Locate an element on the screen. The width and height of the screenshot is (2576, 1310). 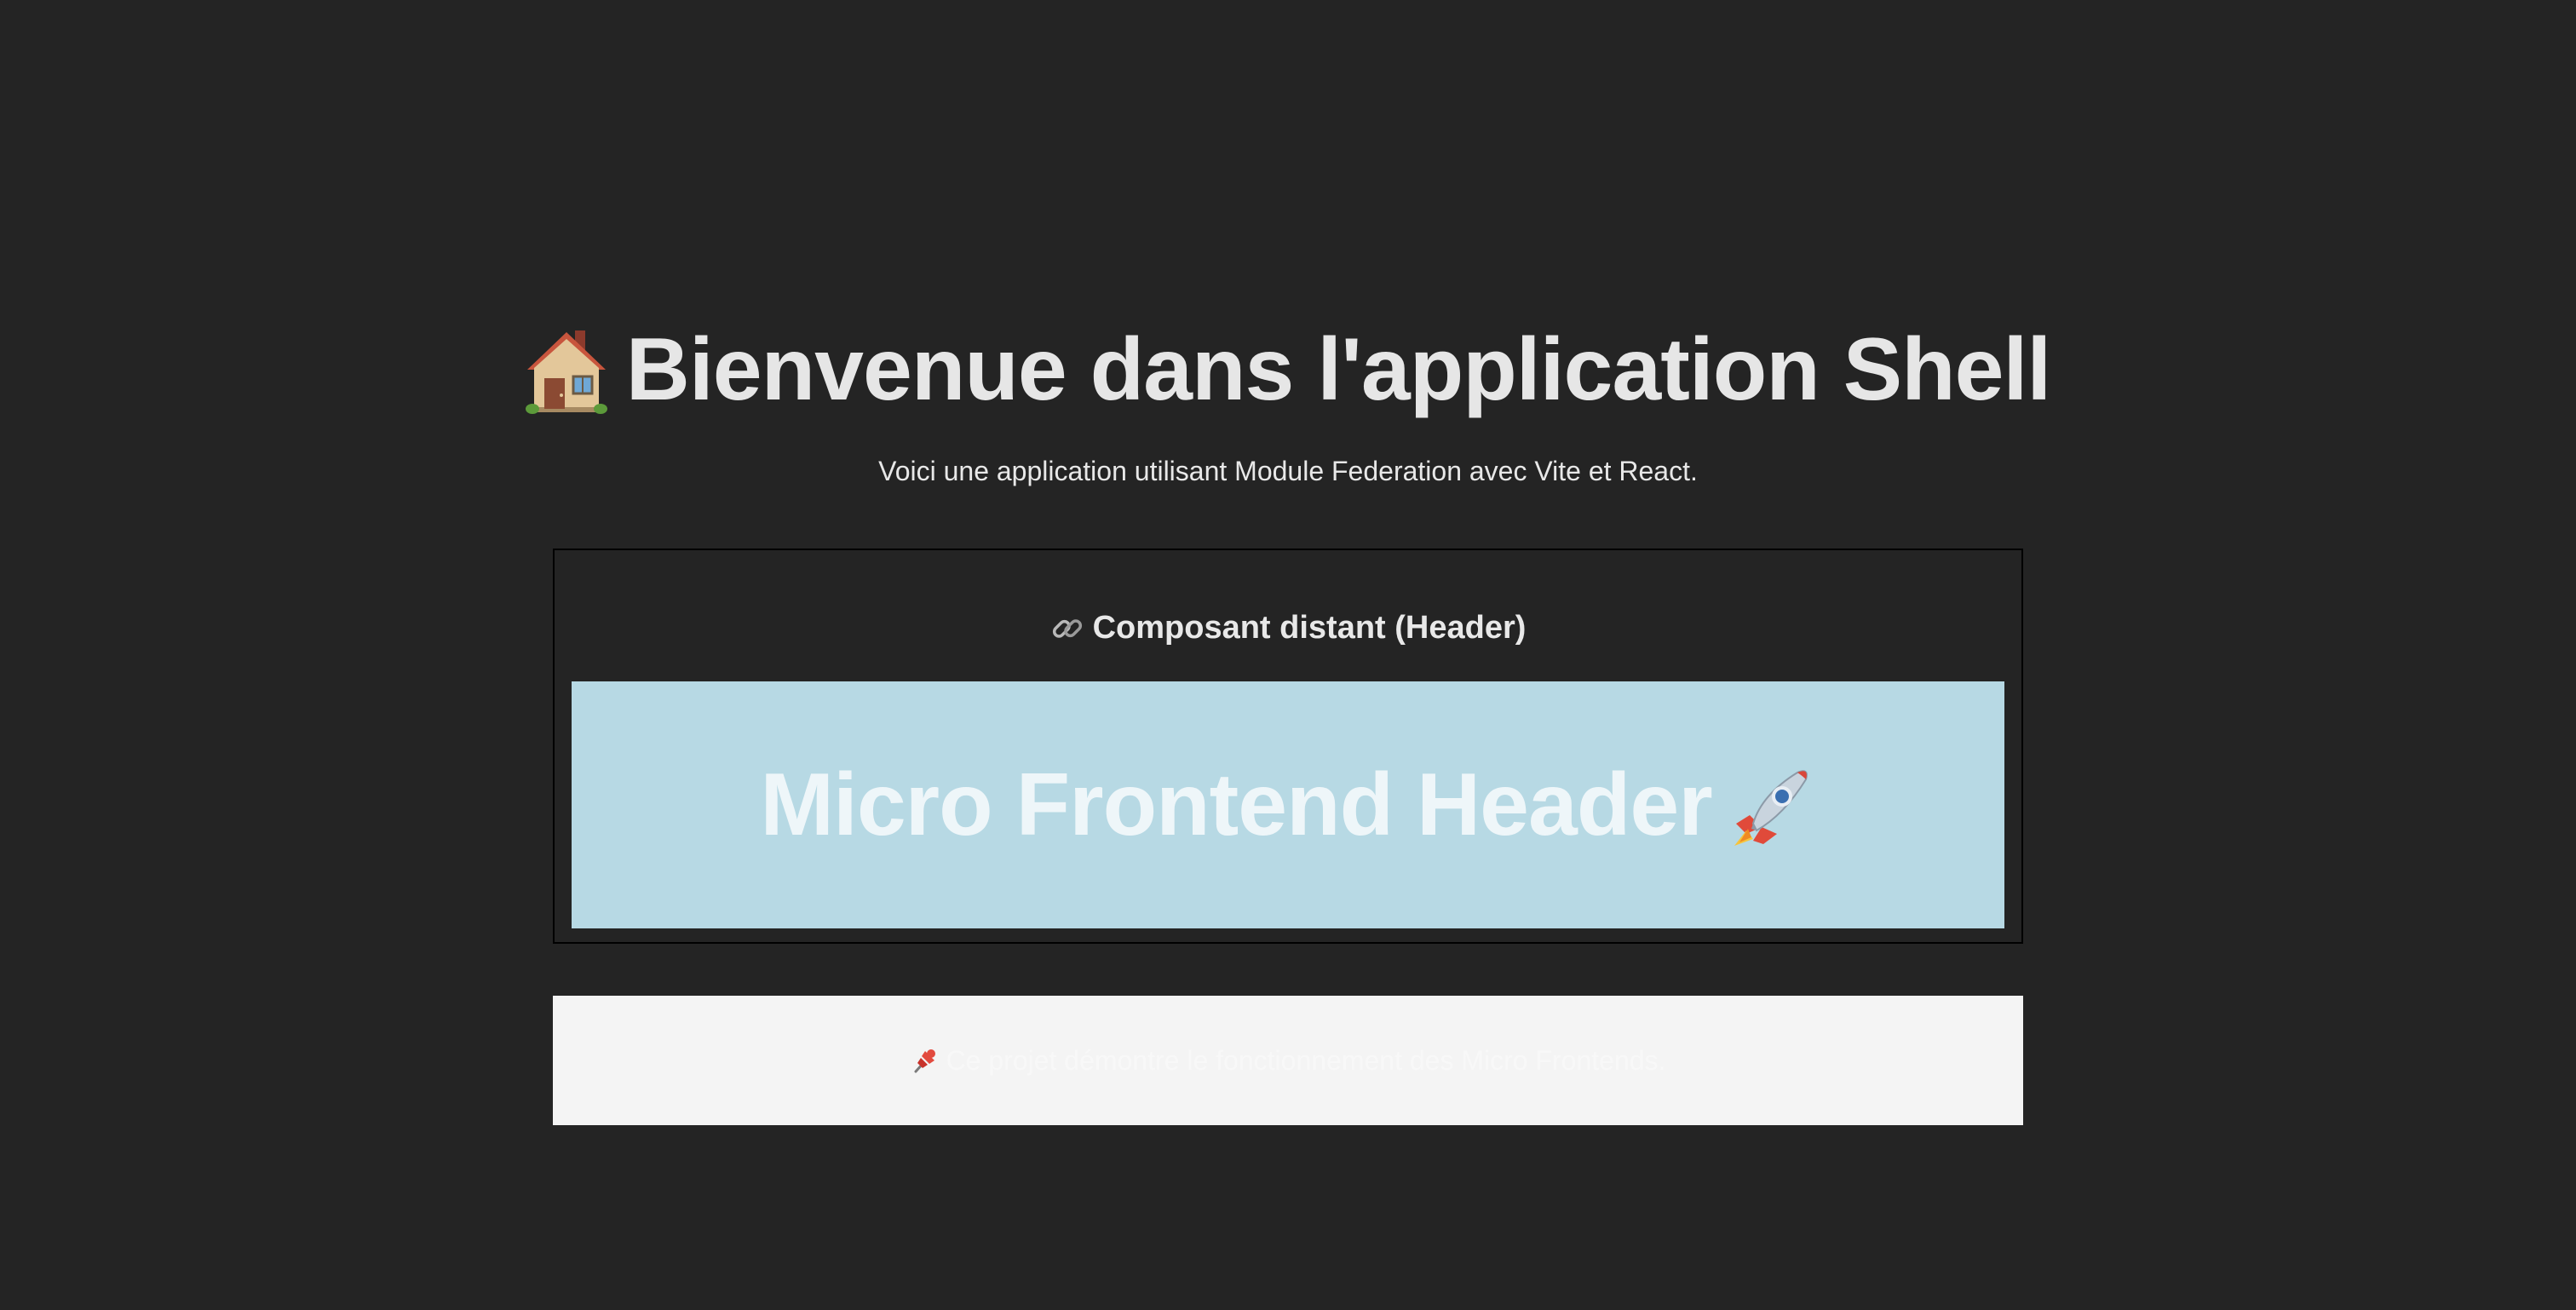
rocket-icon is located at coordinates (1772, 805).